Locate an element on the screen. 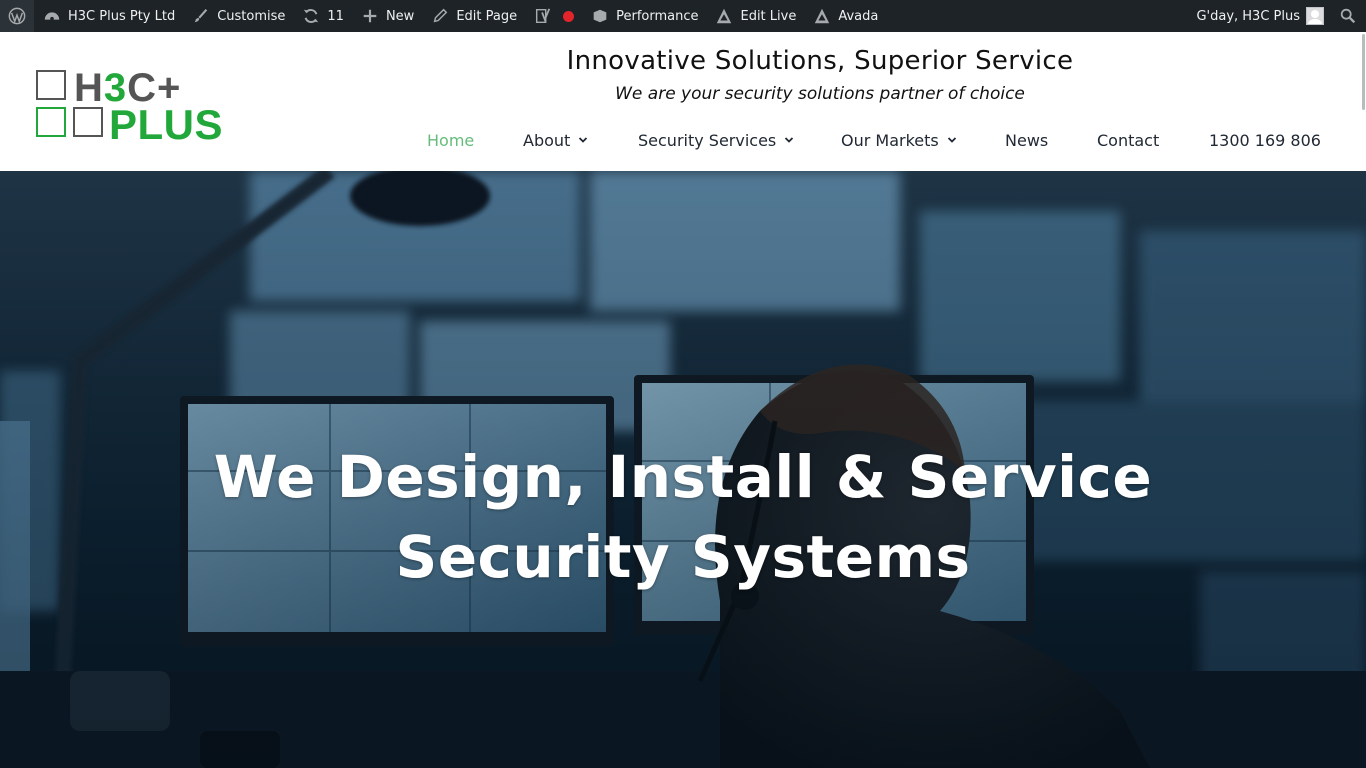 The height and width of the screenshot is (768, 1366). edit-live-button: Edit Live is located at coordinates (755, 16).